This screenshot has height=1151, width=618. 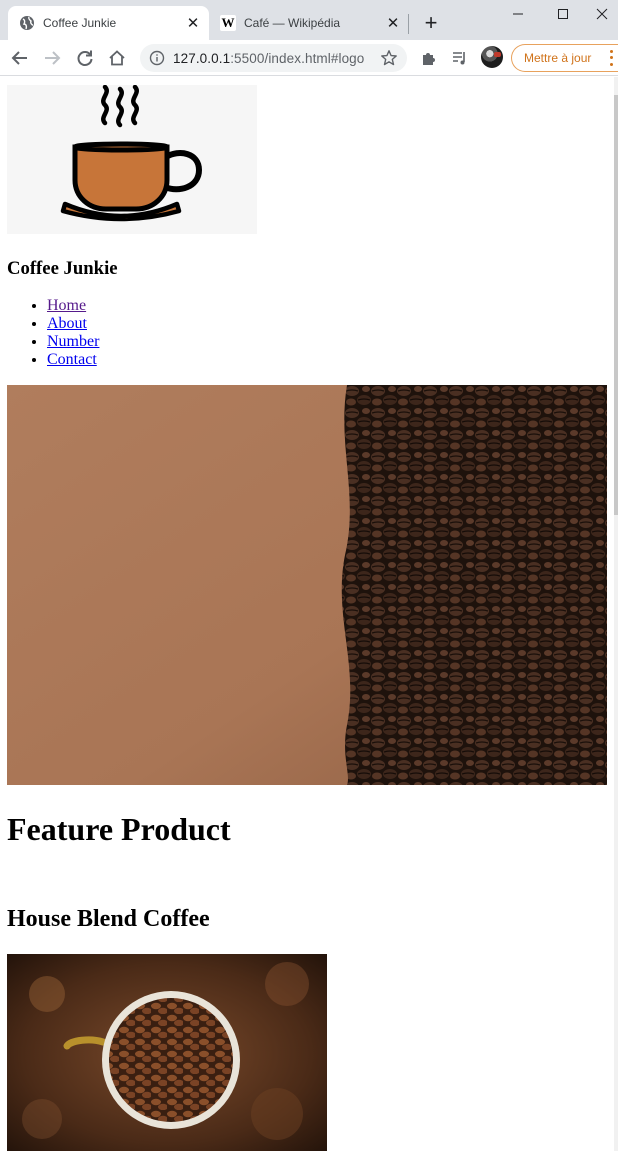 I want to click on nav-item-about: About, so click(x=73, y=324).